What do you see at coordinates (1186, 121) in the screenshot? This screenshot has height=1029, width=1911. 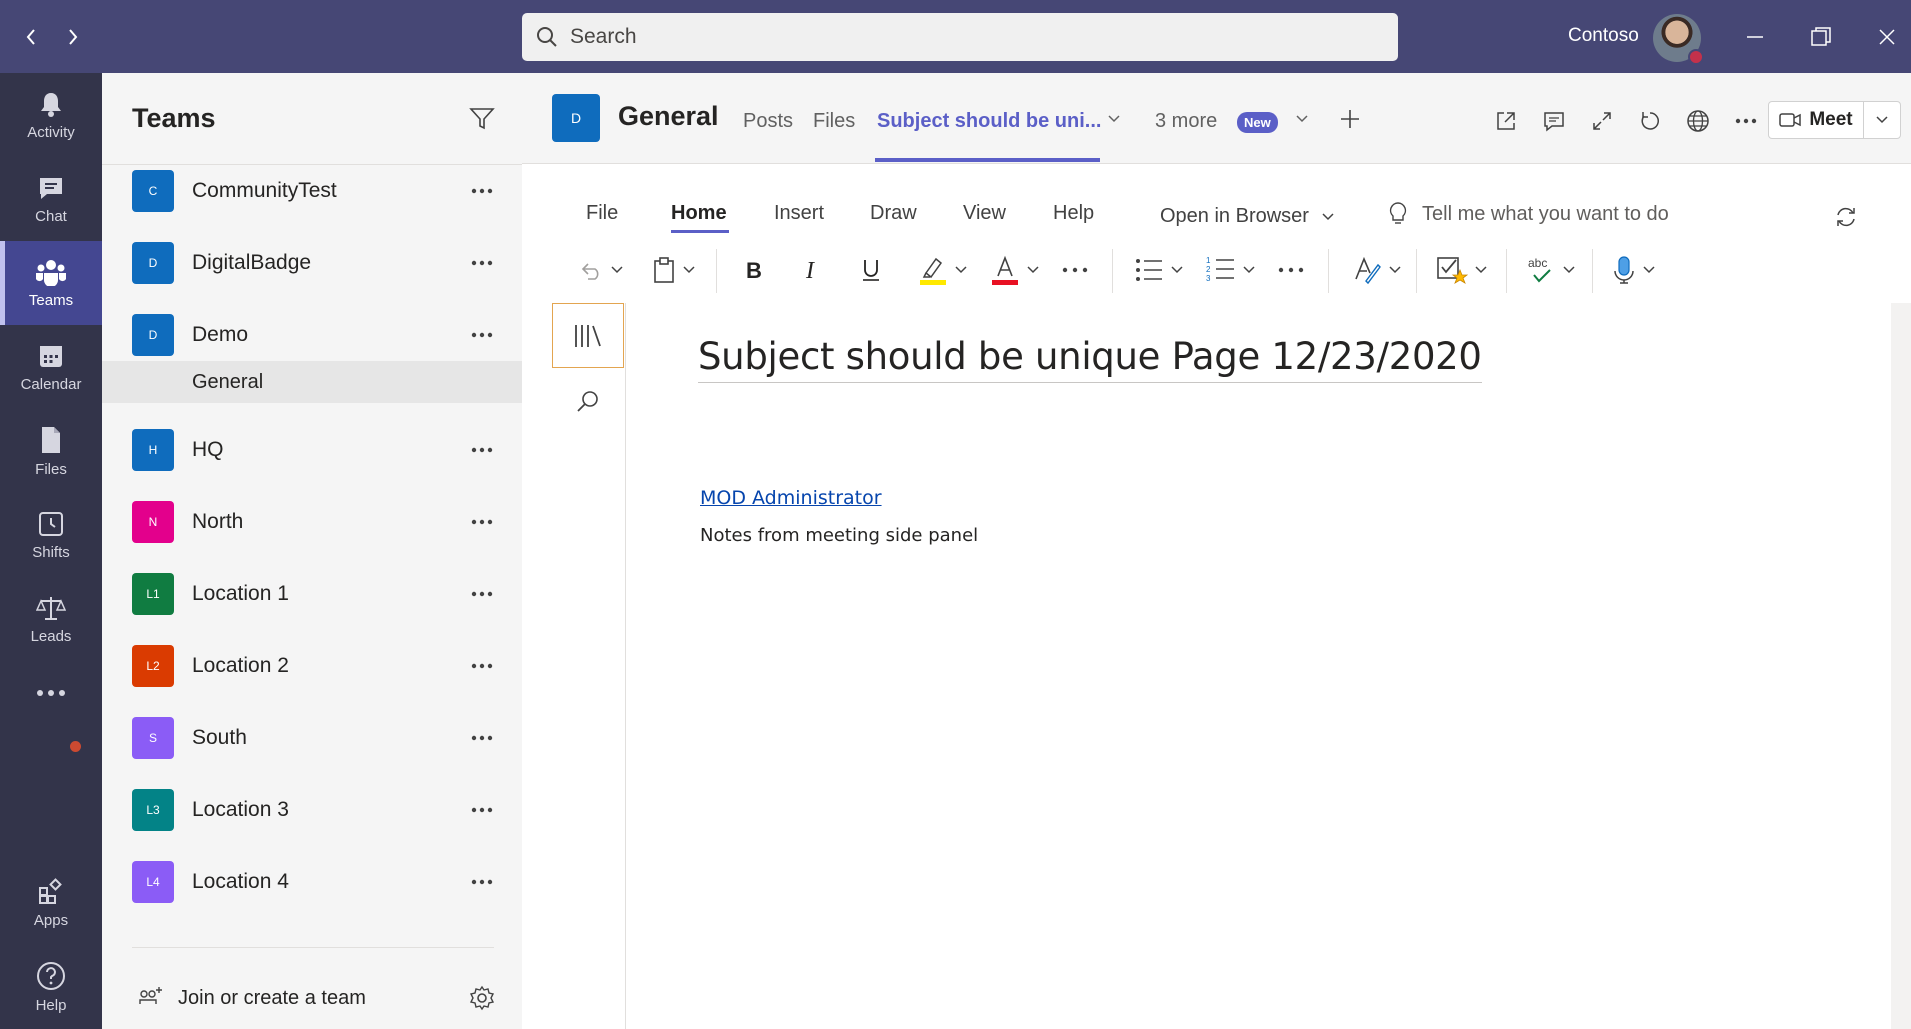 I see `more-tabs-button: 3 more` at bounding box center [1186, 121].